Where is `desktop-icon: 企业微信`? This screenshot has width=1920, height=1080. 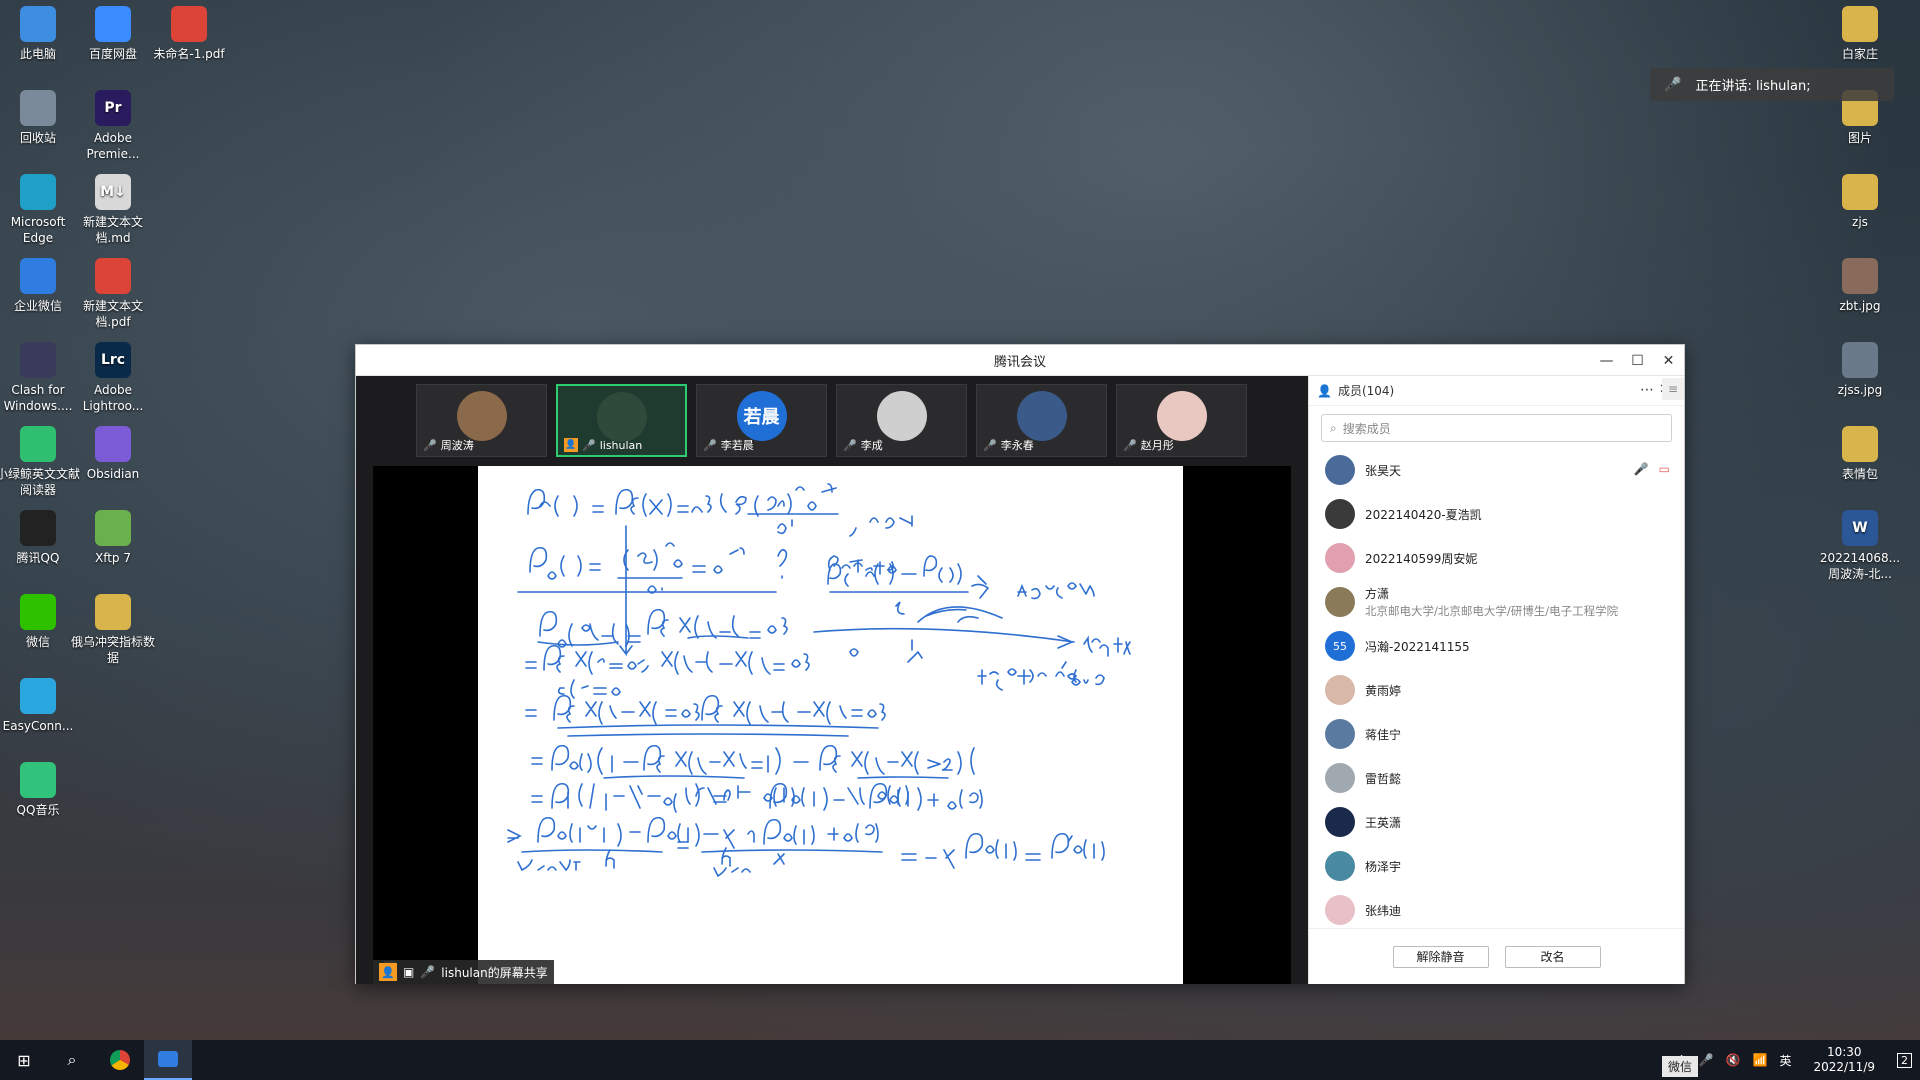 desktop-icon: 企业微信 is located at coordinates (40, 286).